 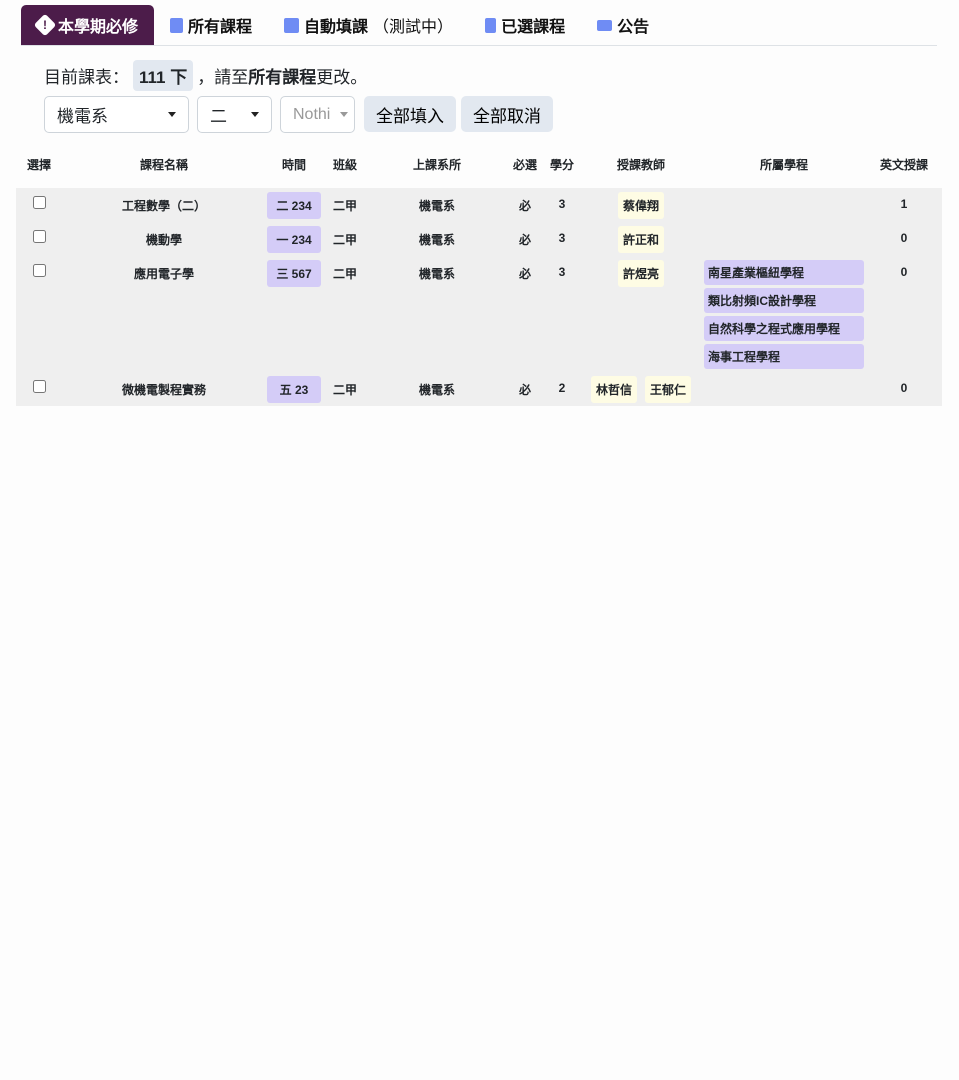 I want to click on teacher-badge: 許正和, so click(x=640, y=239).